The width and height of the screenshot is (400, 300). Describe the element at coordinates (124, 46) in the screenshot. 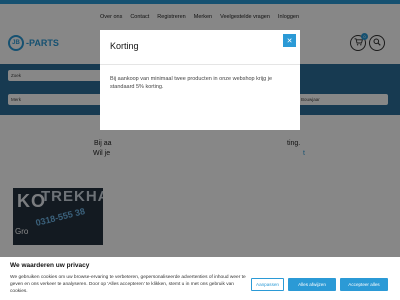

I see `modal-title: Korting` at that location.